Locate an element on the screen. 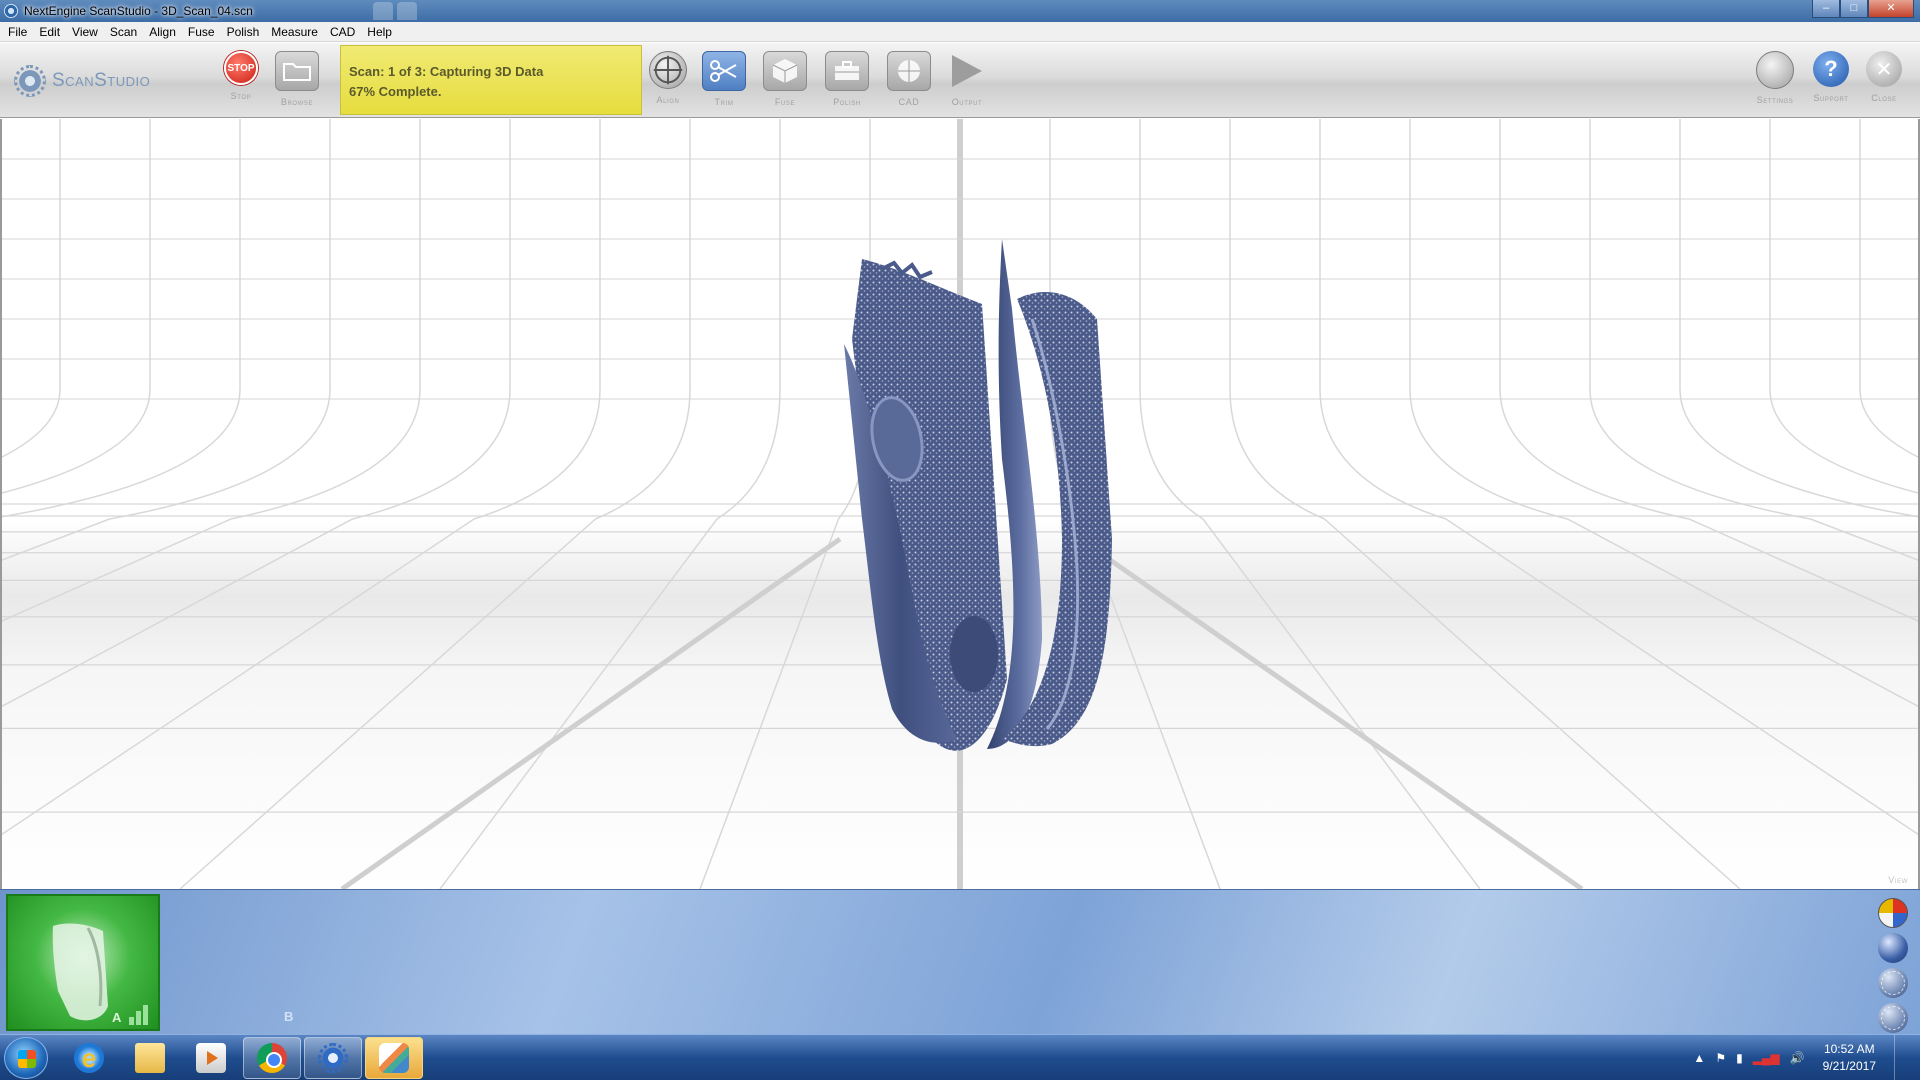 The height and width of the screenshot is (1080, 1920). close-icon: ✕ is located at coordinates (1884, 69).